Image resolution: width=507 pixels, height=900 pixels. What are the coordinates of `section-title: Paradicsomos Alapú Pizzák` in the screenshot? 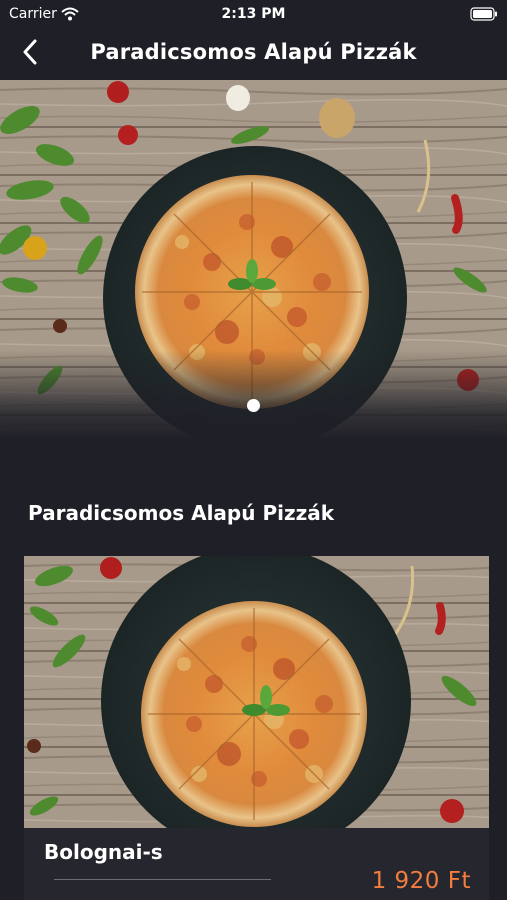 It's located at (181, 513).